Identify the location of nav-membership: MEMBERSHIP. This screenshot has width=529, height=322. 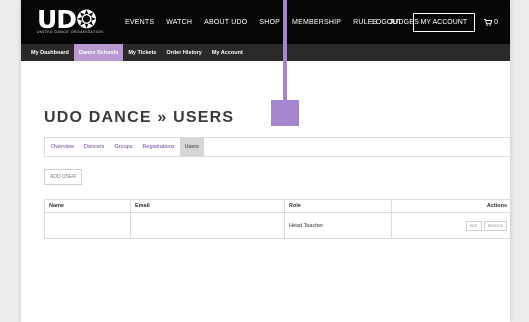
(316, 22).